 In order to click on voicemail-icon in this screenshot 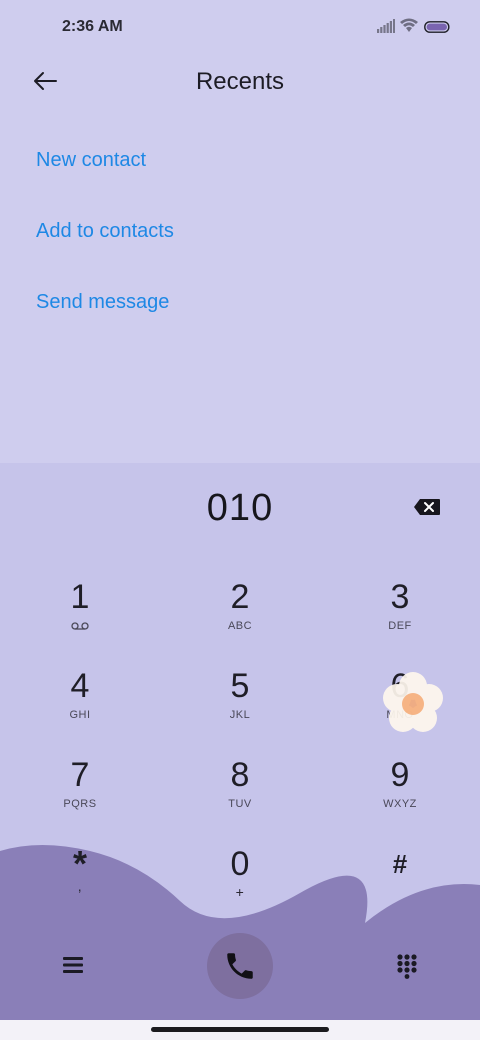, I will do `click(80, 626)`.